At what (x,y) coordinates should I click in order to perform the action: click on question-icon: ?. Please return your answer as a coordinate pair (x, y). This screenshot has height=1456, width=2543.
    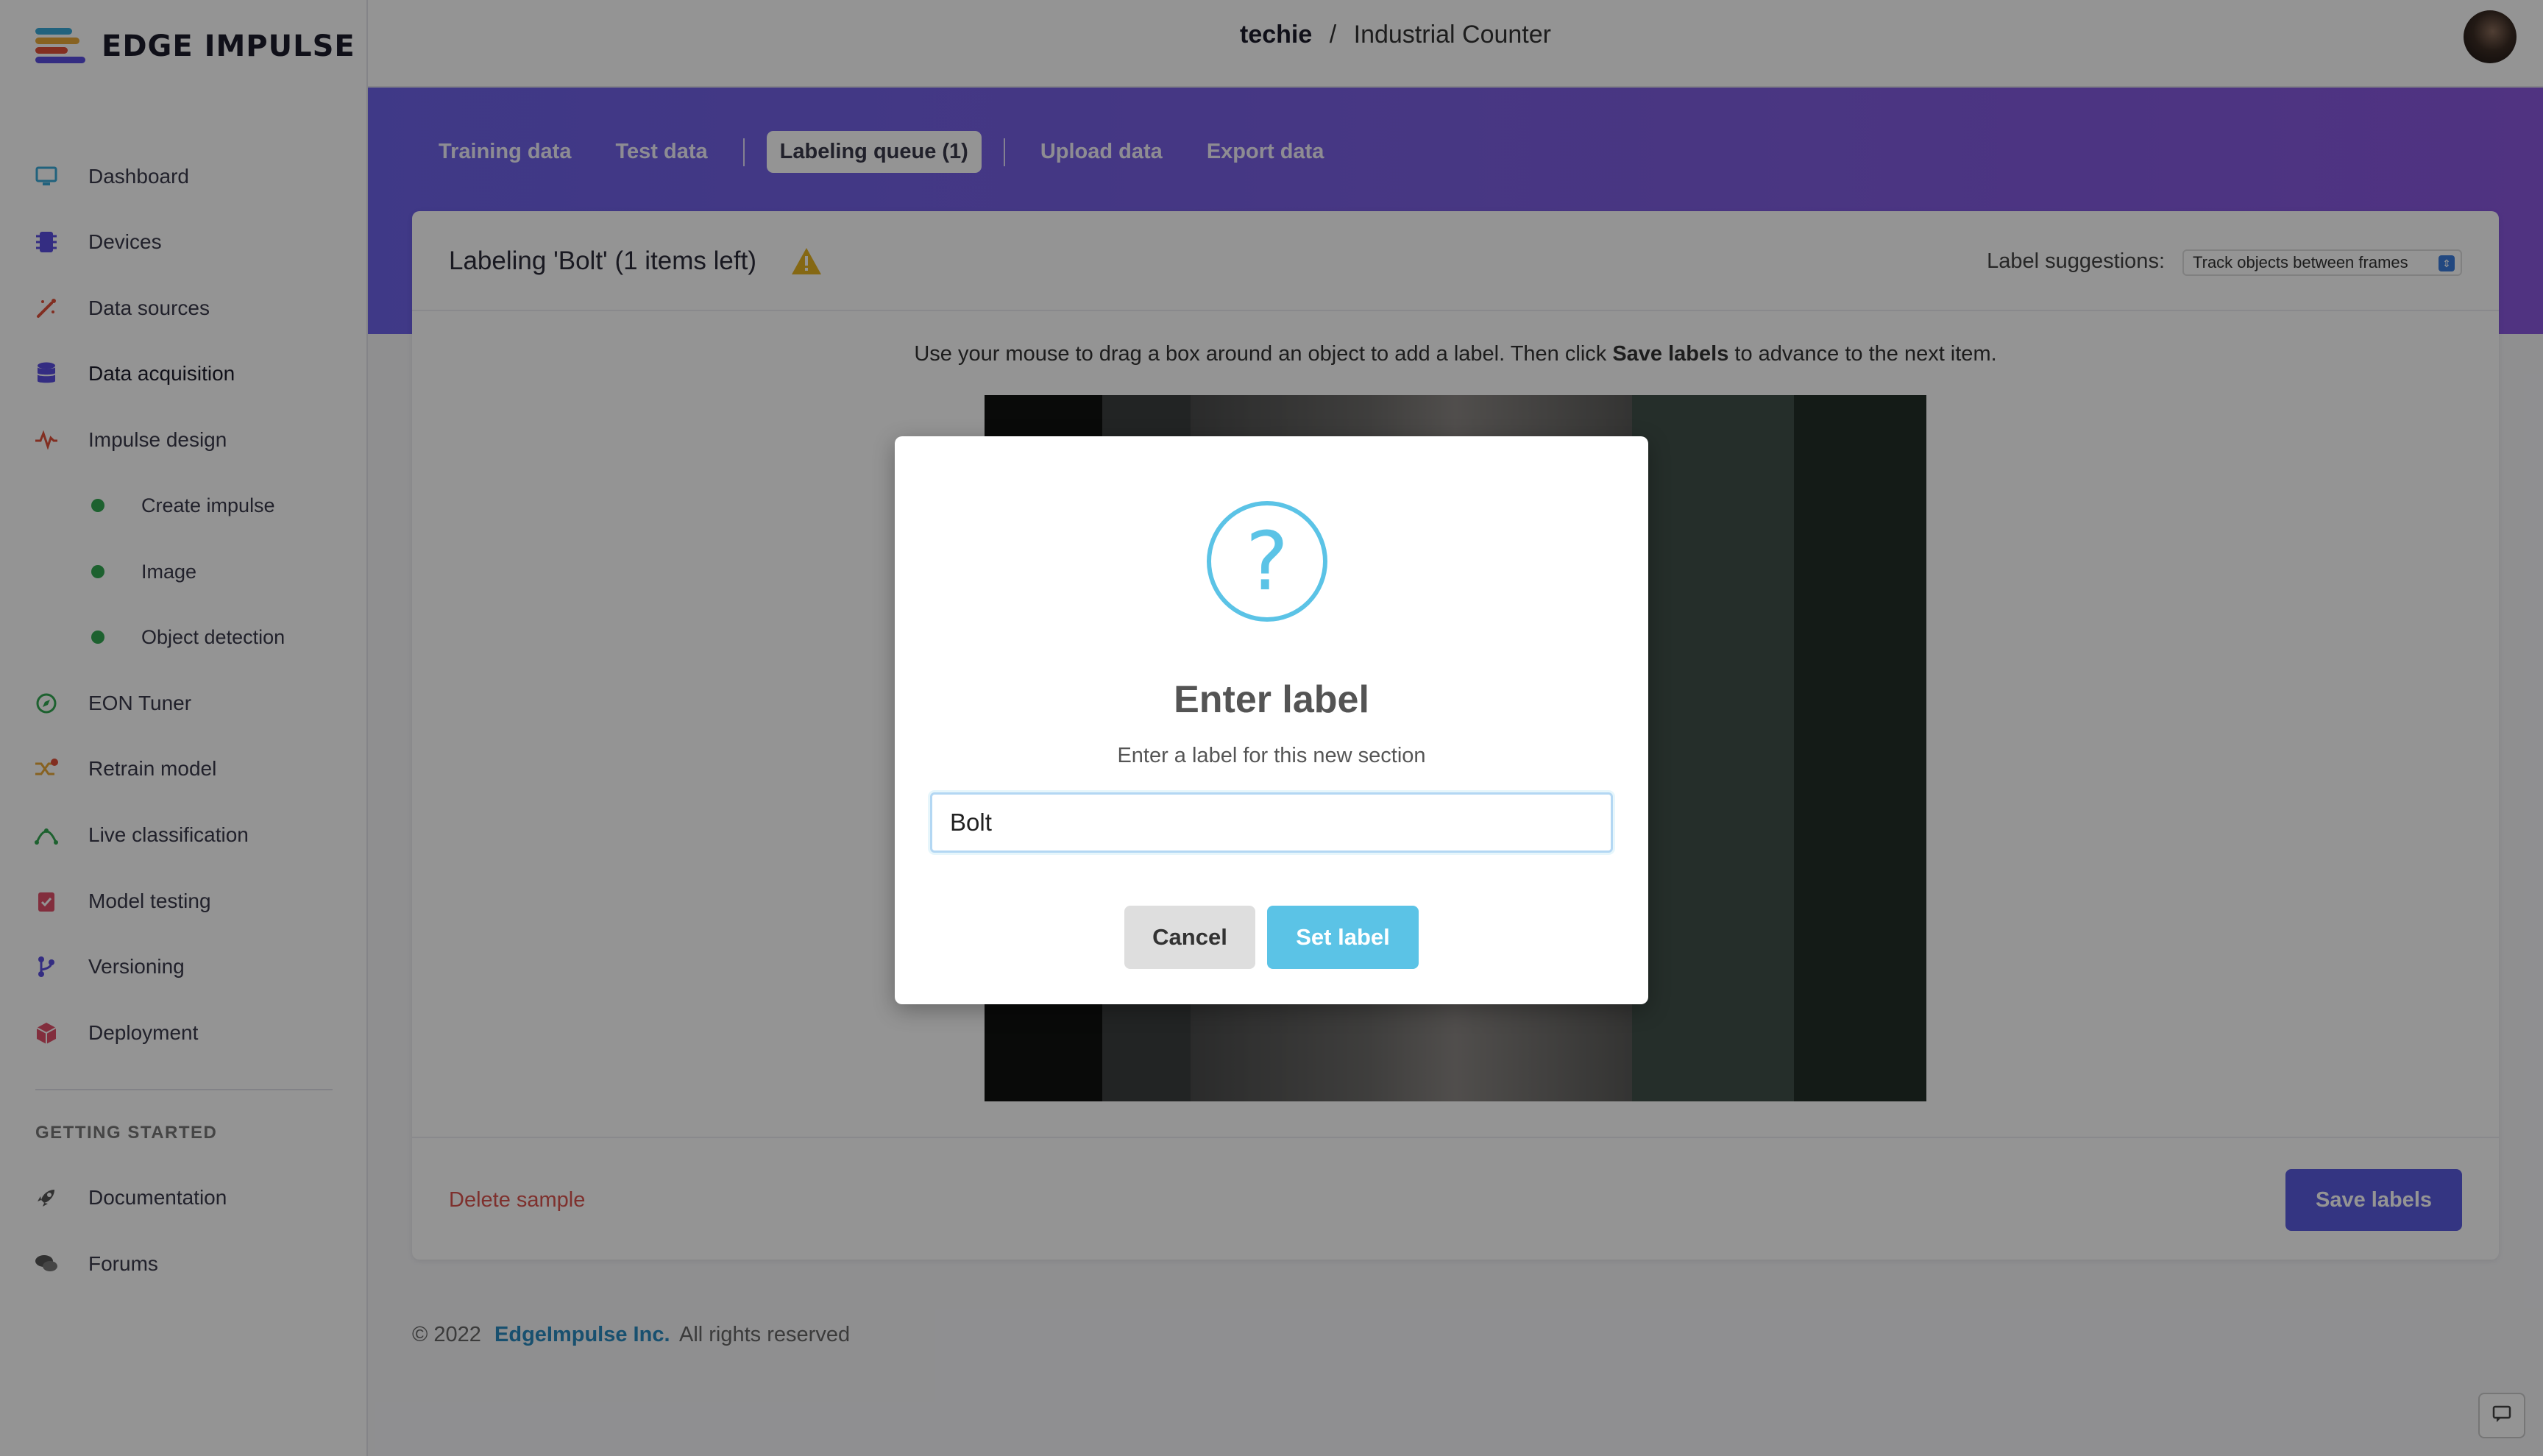
    Looking at the image, I should click on (1267, 562).